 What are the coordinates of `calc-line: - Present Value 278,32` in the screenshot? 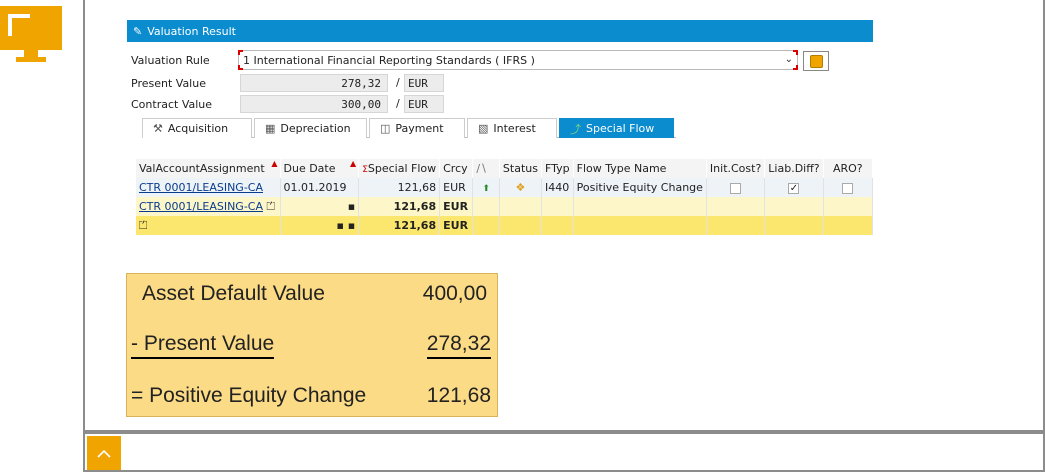 It's located at (311, 345).